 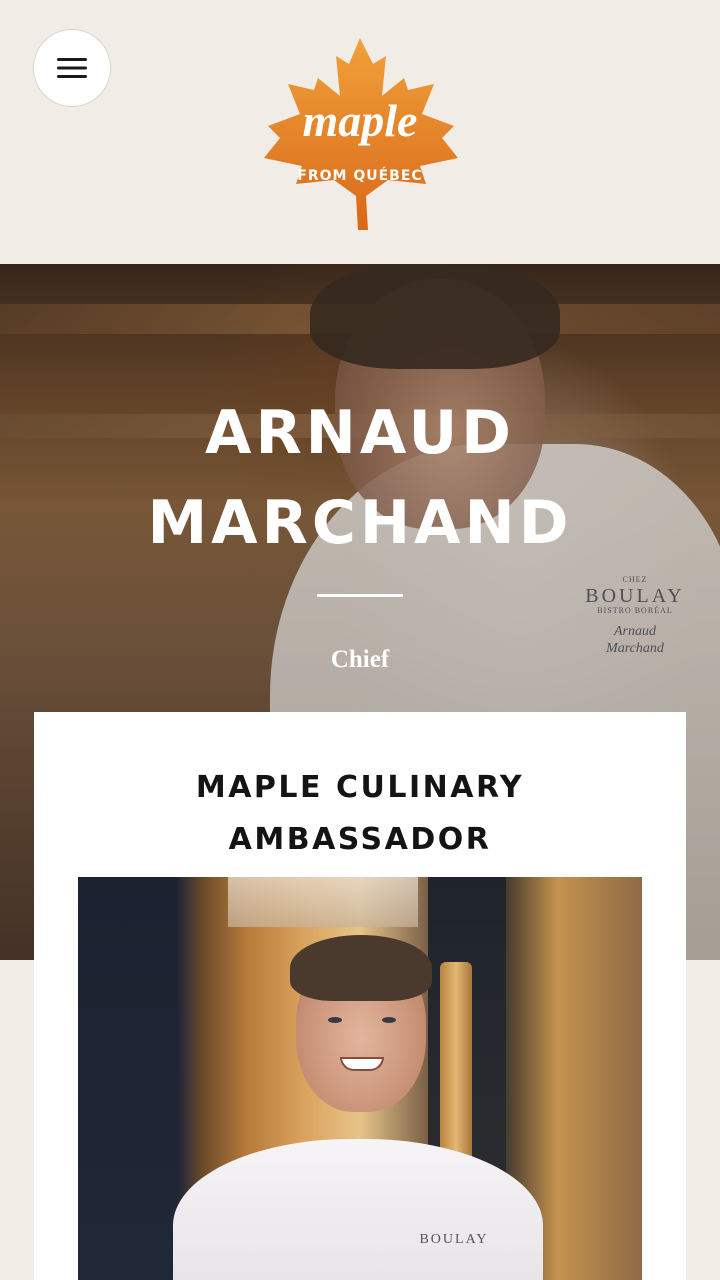 I want to click on portrait-bg-window, so click(x=323, y=902).